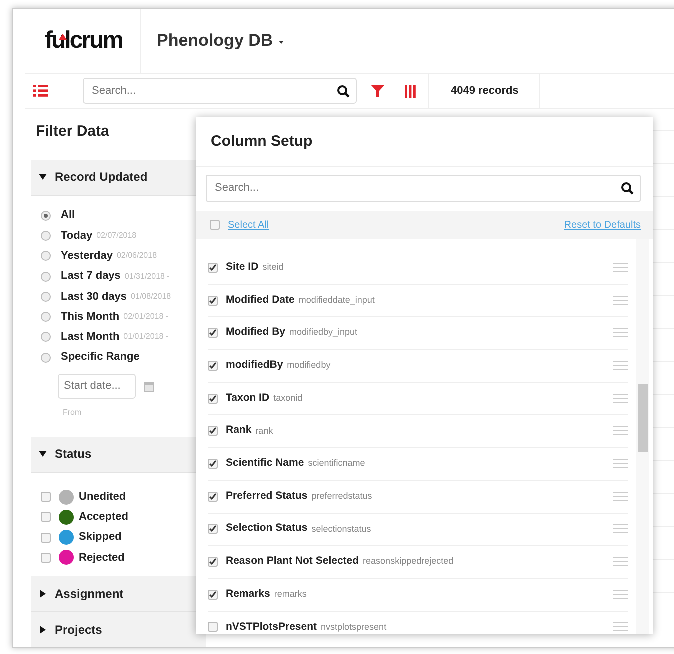 The image size is (674, 654). What do you see at coordinates (146, 317) in the screenshot?
I see `date-range: 02/01/2018 -` at bounding box center [146, 317].